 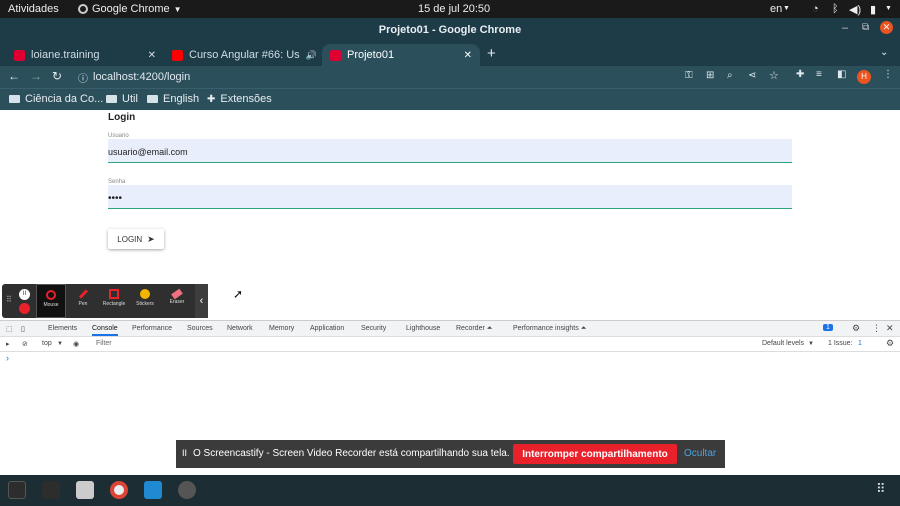 What do you see at coordinates (151, 238) in the screenshot?
I see `send-icon: ➤` at bounding box center [151, 238].